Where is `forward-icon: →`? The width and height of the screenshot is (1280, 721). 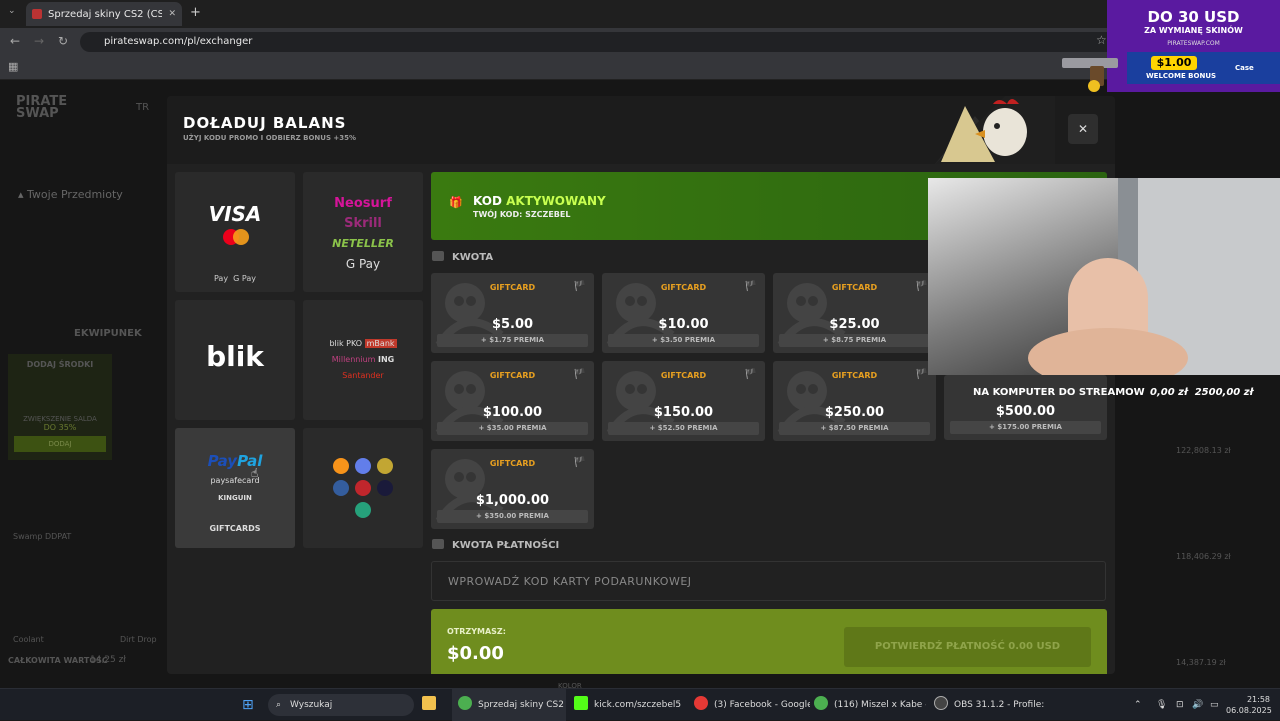 forward-icon: → is located at coordinates (39, 41).